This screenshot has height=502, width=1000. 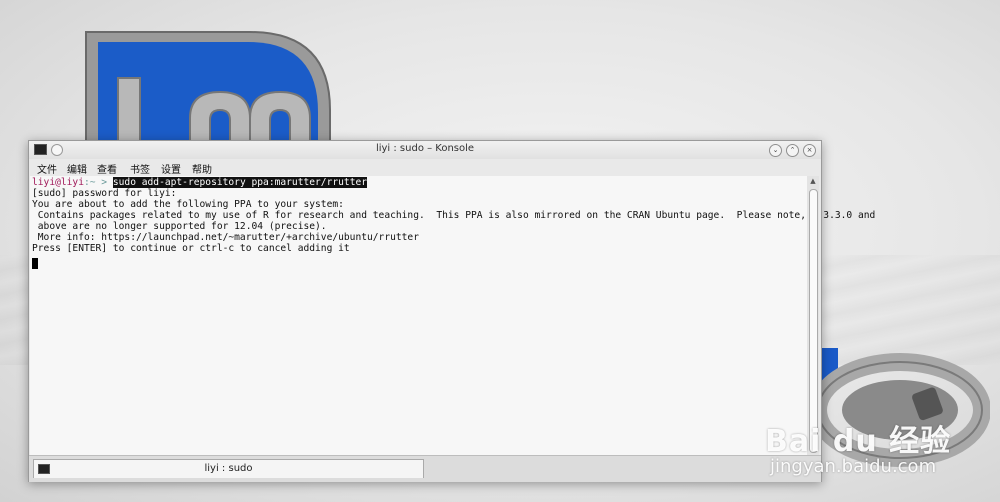 I want to click on terminal-cursor, so click(x=35, y=263).